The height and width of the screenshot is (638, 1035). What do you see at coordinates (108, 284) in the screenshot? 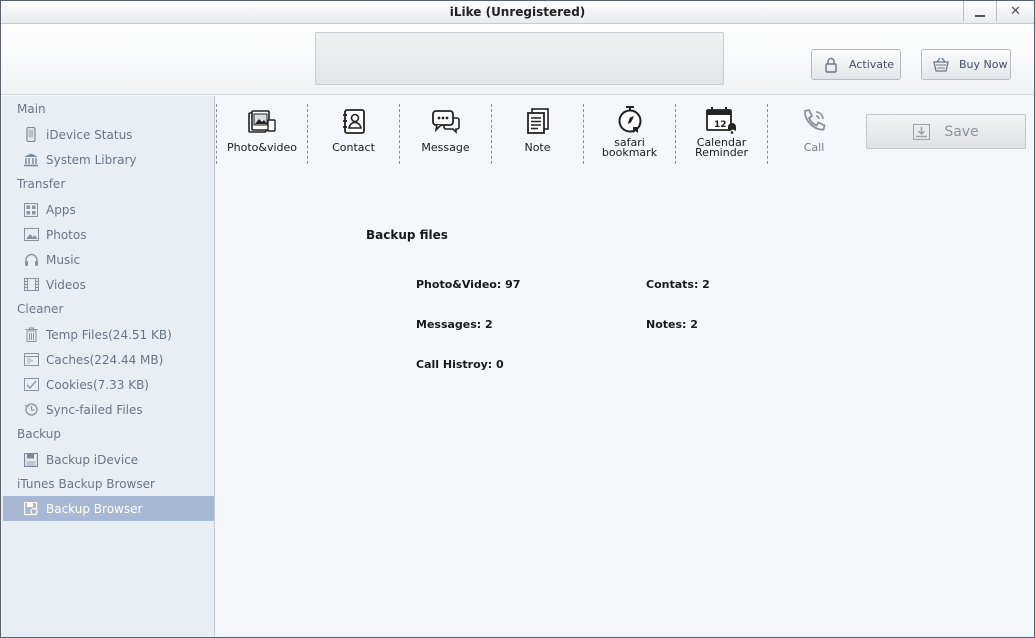
I see `sidebar-item-videos: Videos` at bounding box center [108, 284].